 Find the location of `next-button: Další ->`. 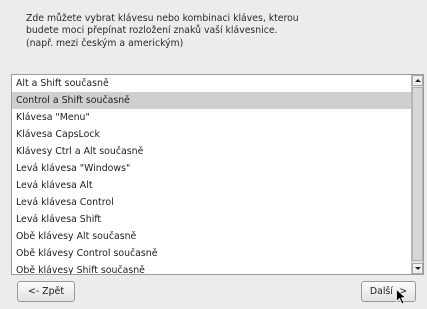

next-button: Další -> is located at coordinates (388, 291).